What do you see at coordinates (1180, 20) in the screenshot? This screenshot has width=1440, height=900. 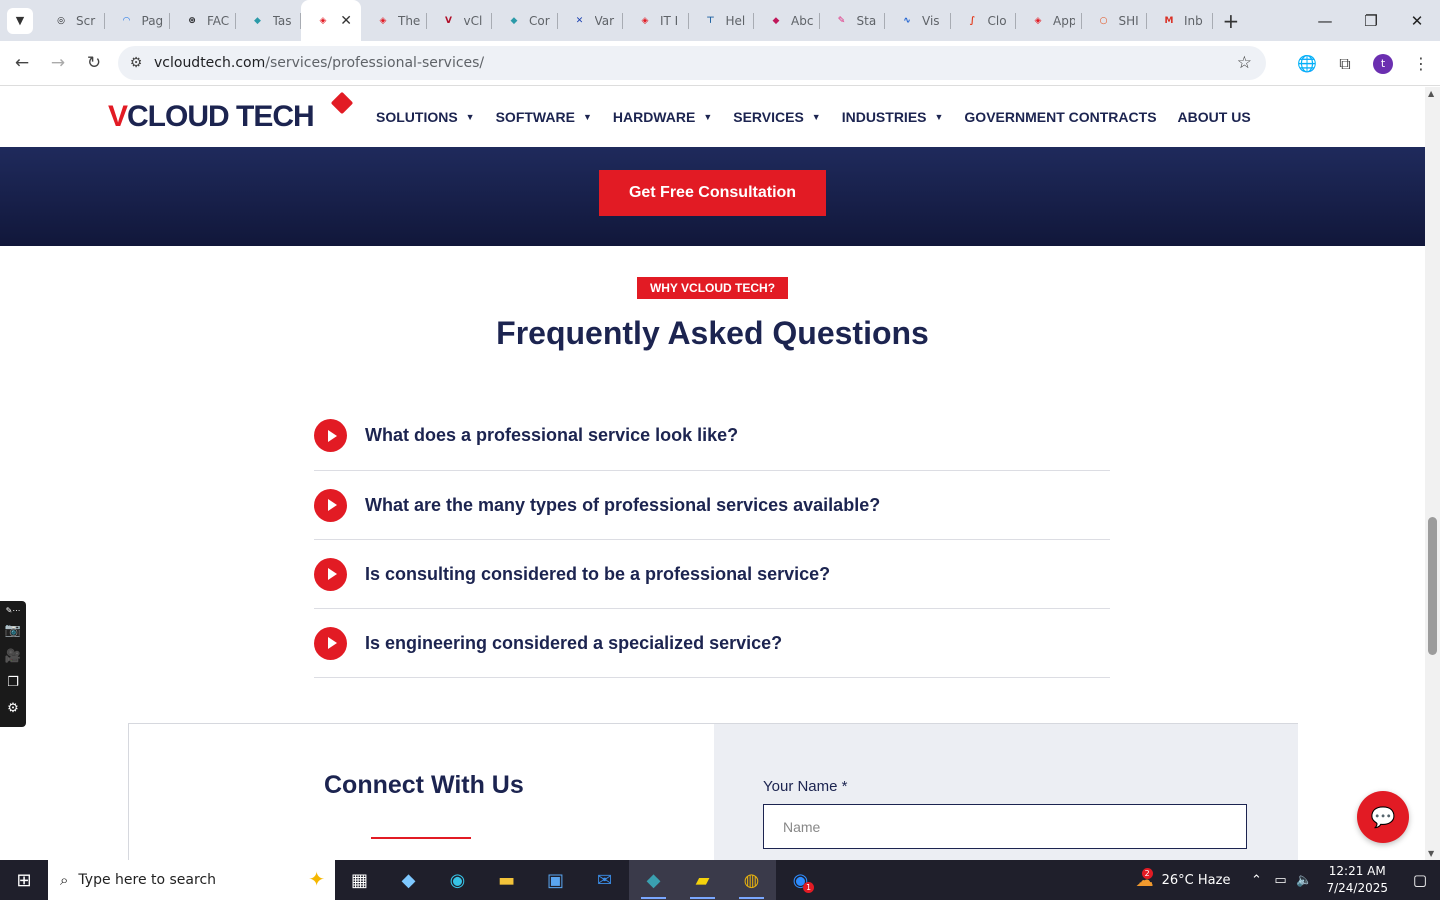 I see `browser-tab: M Inb` at bounding box center [1180, 20].